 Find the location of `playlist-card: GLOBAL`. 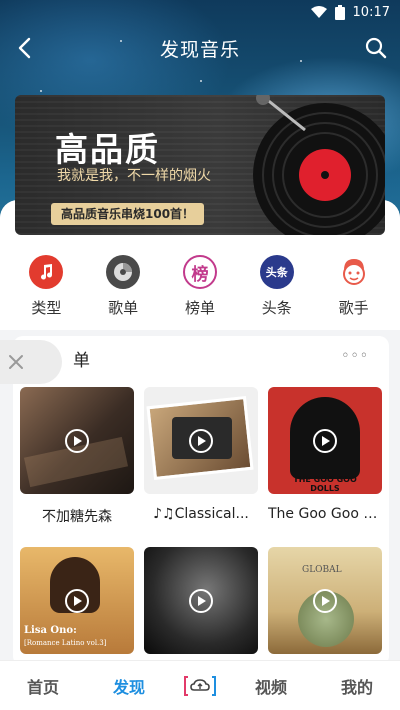

playlist-card: GLOBAL is located at coordinates (325, 600).